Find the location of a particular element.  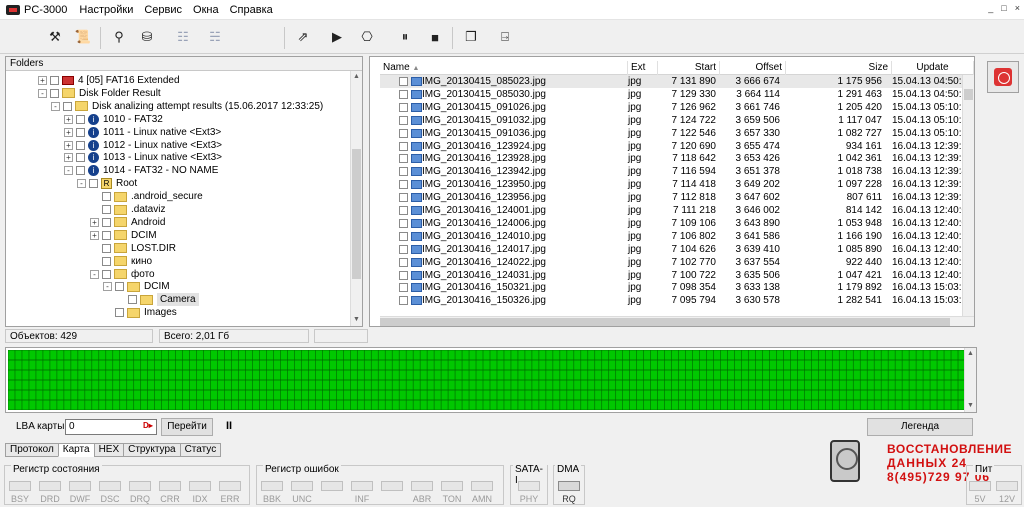

tree-node: + i 1010 - FAT32 is located at coordinates (113, 119).